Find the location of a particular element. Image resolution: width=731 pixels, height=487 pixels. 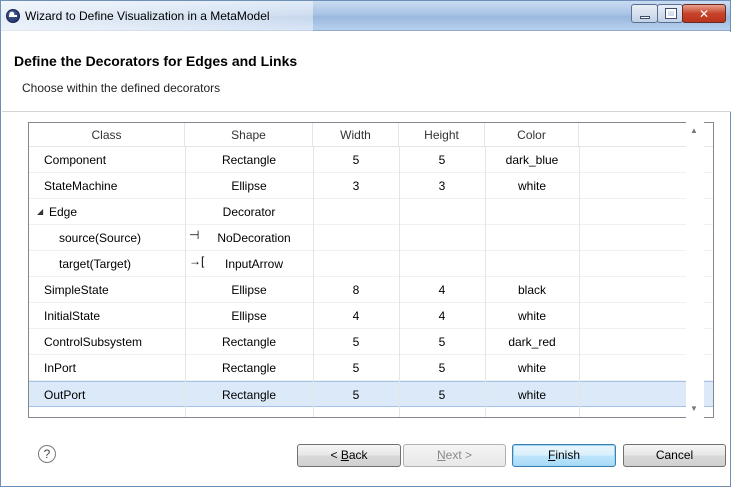

table-row: SimpleState Ellipse 8 4 black is located at coordinates (371, 290).